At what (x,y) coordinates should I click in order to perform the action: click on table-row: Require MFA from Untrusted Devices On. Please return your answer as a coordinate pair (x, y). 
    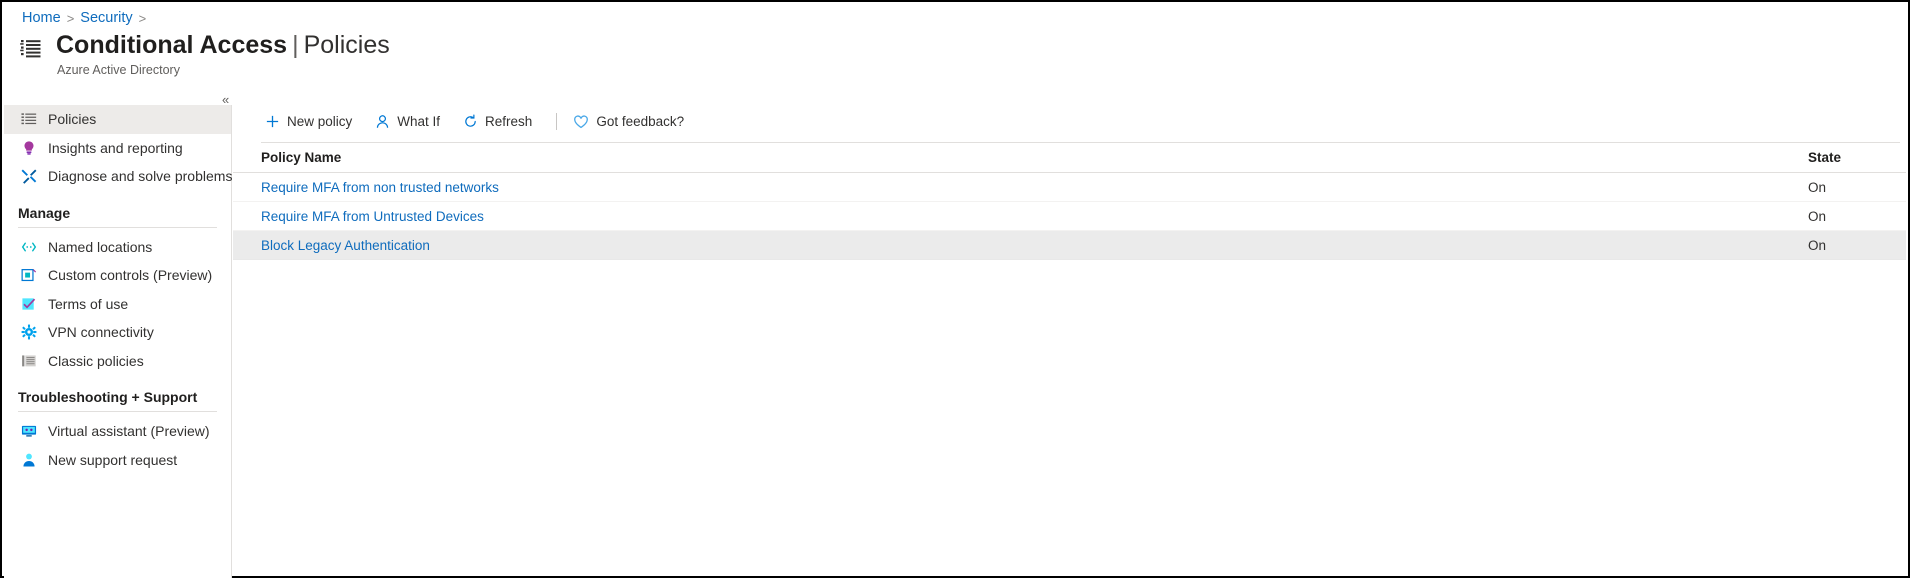
    Looking at the image, I should click on (1069, 216).